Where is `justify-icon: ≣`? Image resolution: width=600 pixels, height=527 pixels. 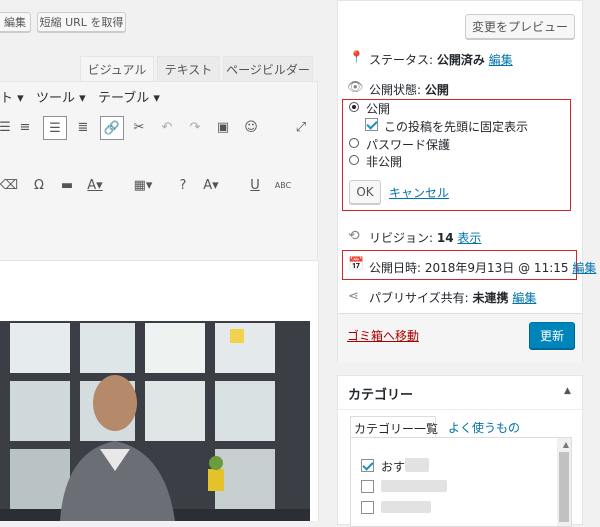 justify-icon: ≣ is located at coordinates (83, 127).